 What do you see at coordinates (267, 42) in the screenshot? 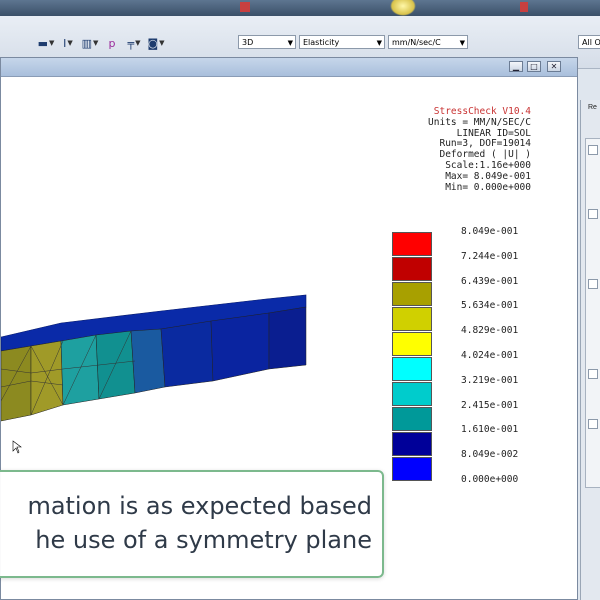
I see `view-select: 3D ▼` at bounding box center [267, 42].